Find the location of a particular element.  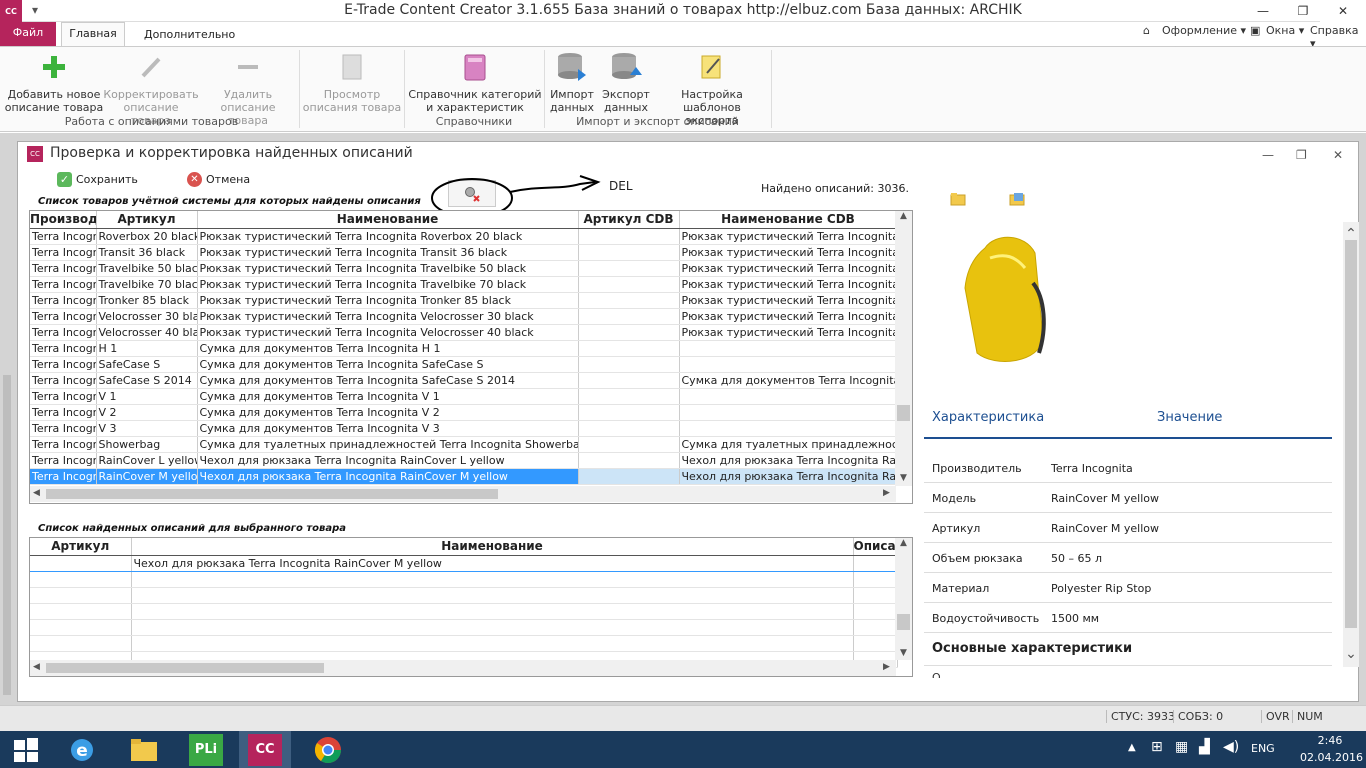

quick-access-dropdown-icon: ▾ is located at coordinates (35, 10).